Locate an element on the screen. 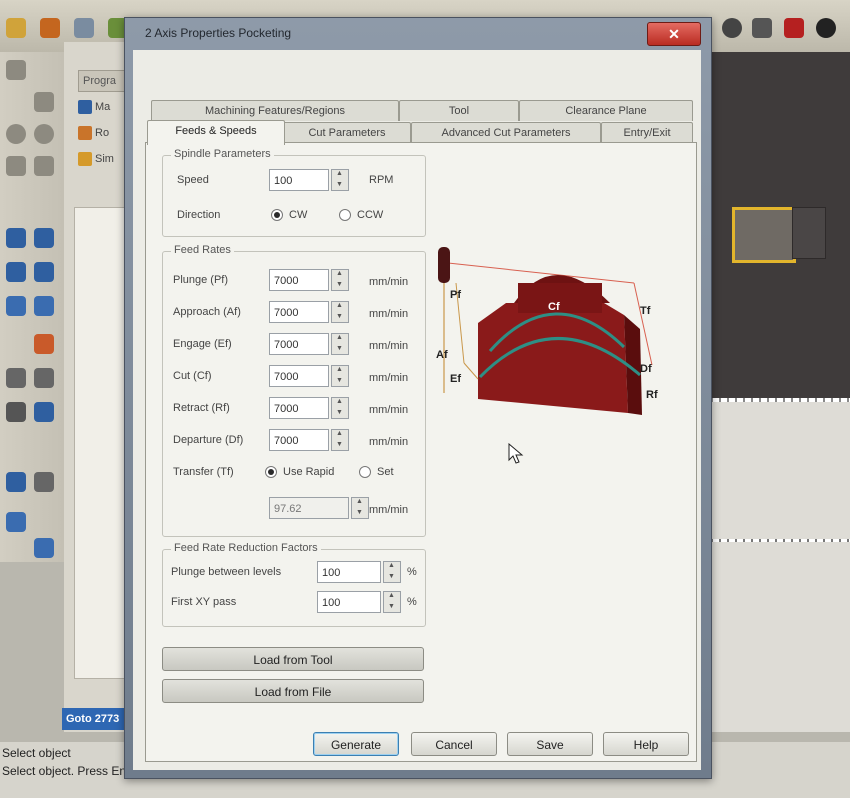 This screenshot has width=850, height=798. browser-item-label: Sim is located at coordinates (104, 158).